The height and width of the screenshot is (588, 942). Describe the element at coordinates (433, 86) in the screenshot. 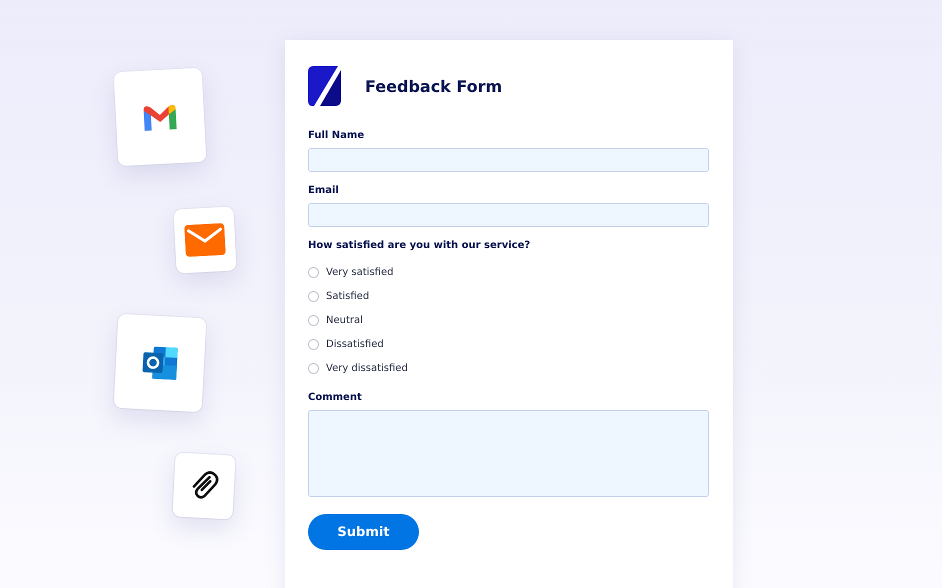

I see `form-title: Feedback Form` at that location.